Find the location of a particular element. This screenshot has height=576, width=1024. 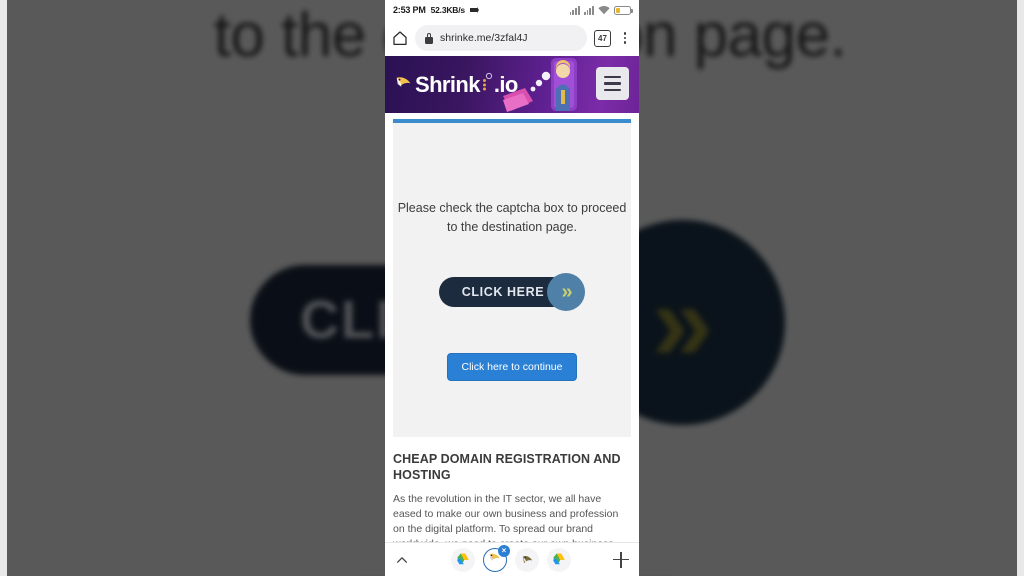

double-chevron-right-icon: » is located at coordinates (566, 292).